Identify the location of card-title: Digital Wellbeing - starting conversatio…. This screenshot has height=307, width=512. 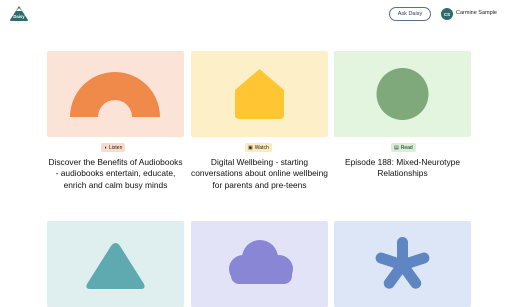
(259, 174).